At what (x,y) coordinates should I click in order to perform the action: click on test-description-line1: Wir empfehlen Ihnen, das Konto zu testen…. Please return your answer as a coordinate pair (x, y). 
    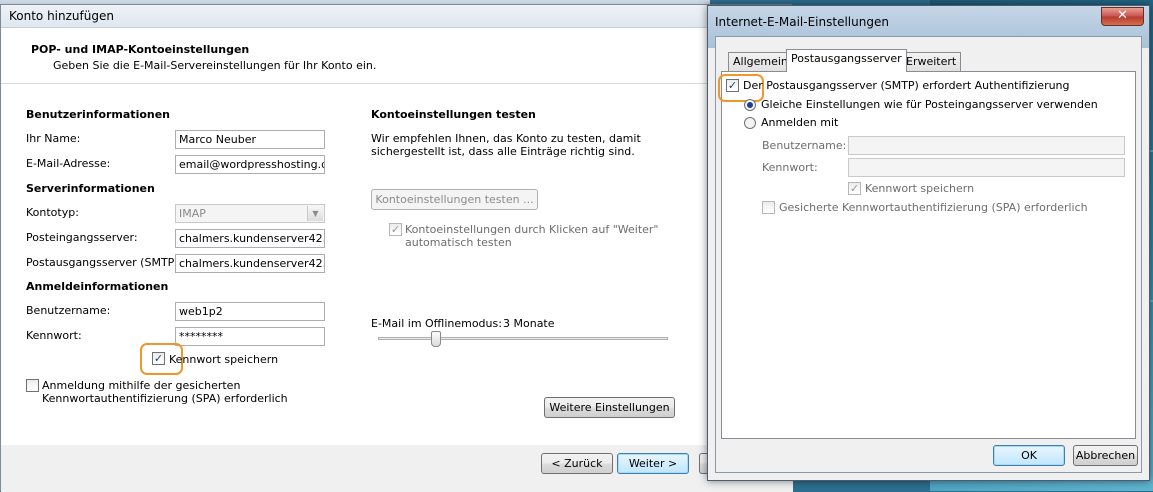
    Looking at the image, I should click on (506, 138).